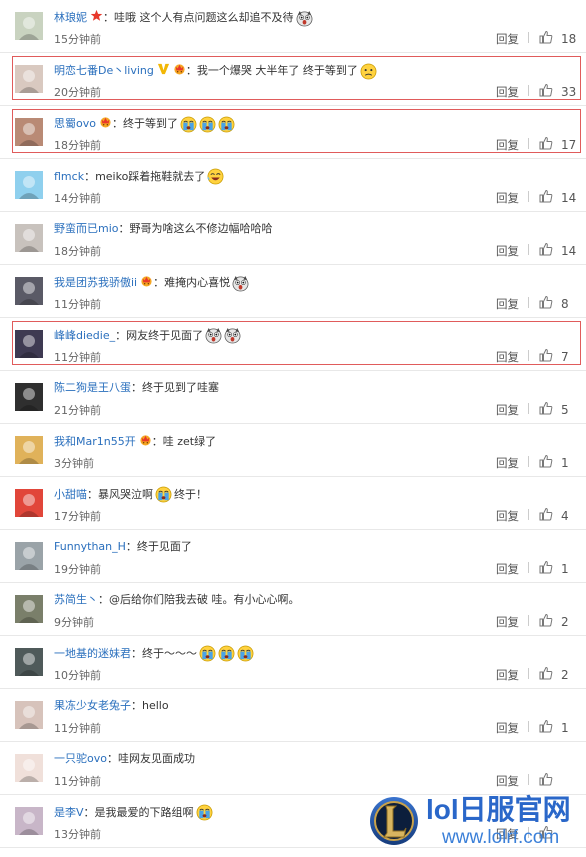 The width and height of the screenshot is (586, 857). I want to click on like-count: 14, so click(569, 197).